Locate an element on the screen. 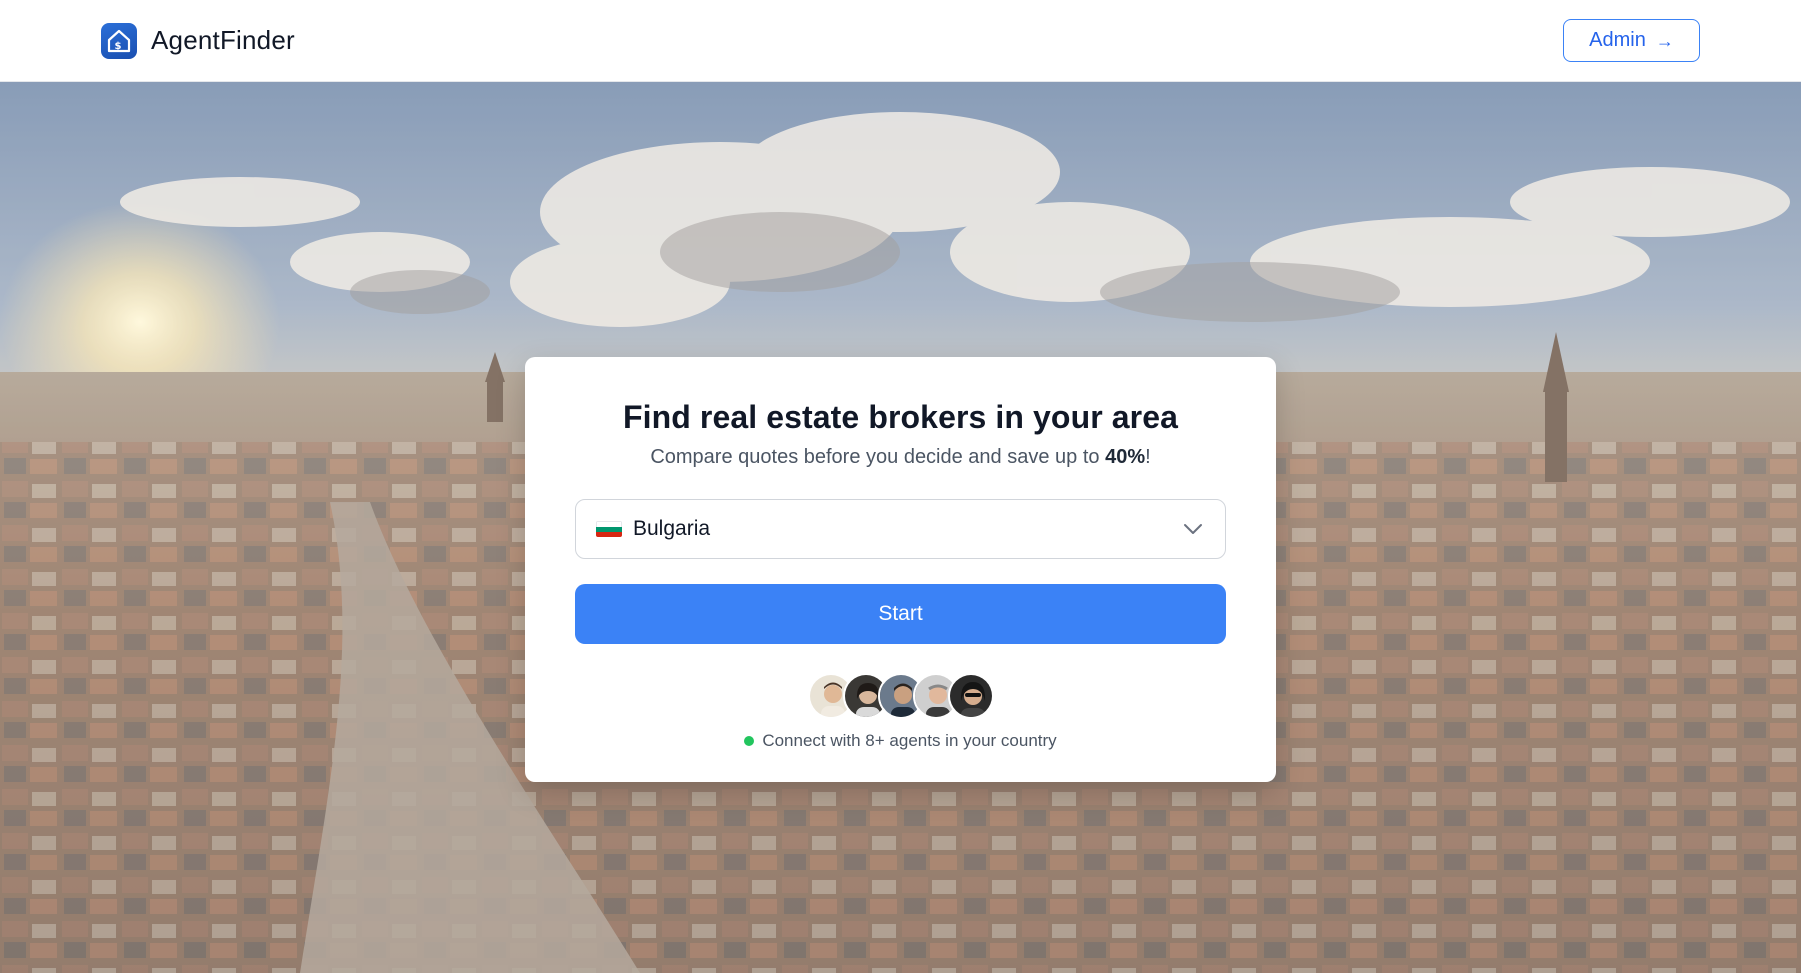  country-select: Bulgaria is located at coordinates (900, 529).